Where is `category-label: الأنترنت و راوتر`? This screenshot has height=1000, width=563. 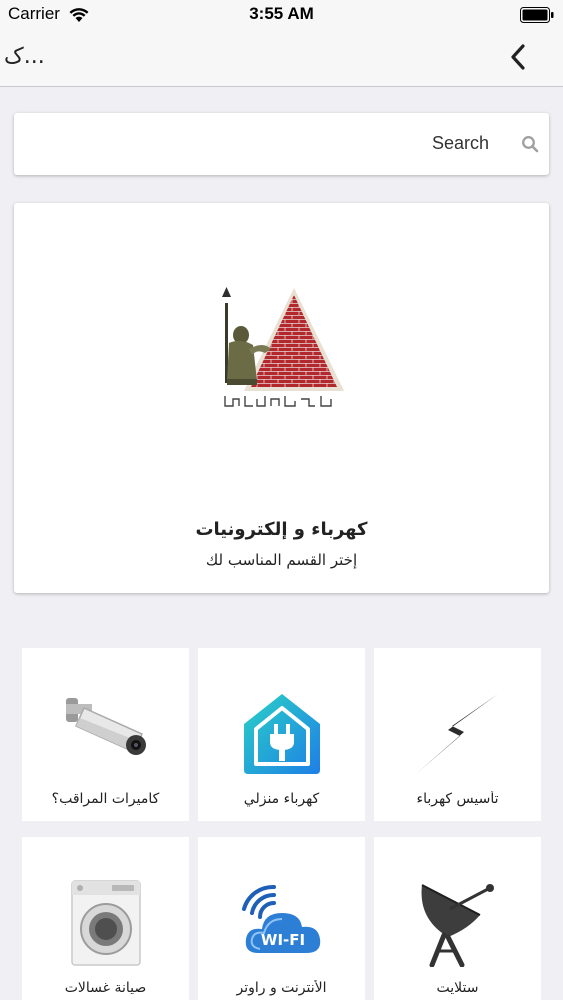
category-label: الأنترنت و راوتر is located at coordinates (281, 988).